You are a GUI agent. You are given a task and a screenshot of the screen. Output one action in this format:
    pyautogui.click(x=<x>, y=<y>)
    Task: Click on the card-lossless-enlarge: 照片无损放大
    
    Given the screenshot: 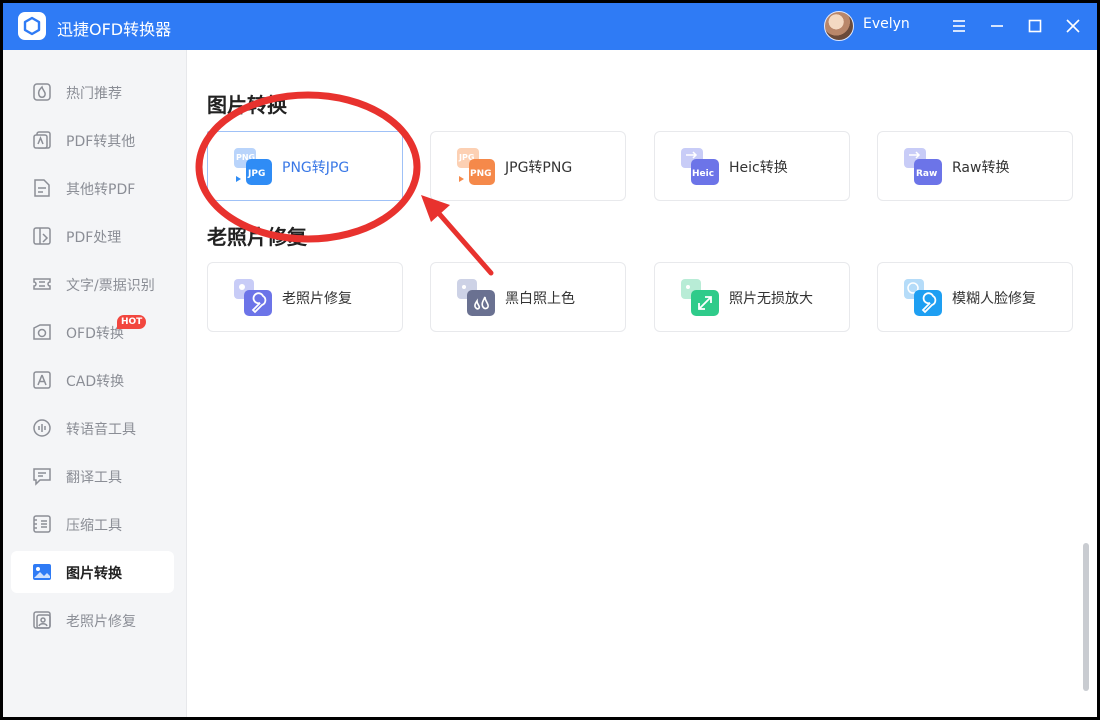 What is the action you would take?
    pyautogui.click(x=752, y=297)
    